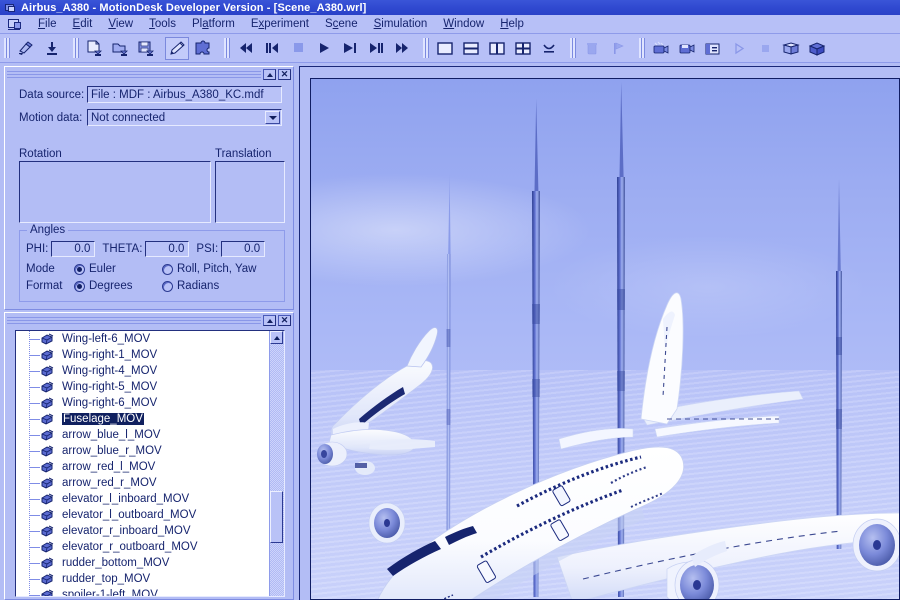  What do you see at coordinates (402, 48) in the screenshot?
I see `skip-to-end-icon` at bounding box center [402, 48].